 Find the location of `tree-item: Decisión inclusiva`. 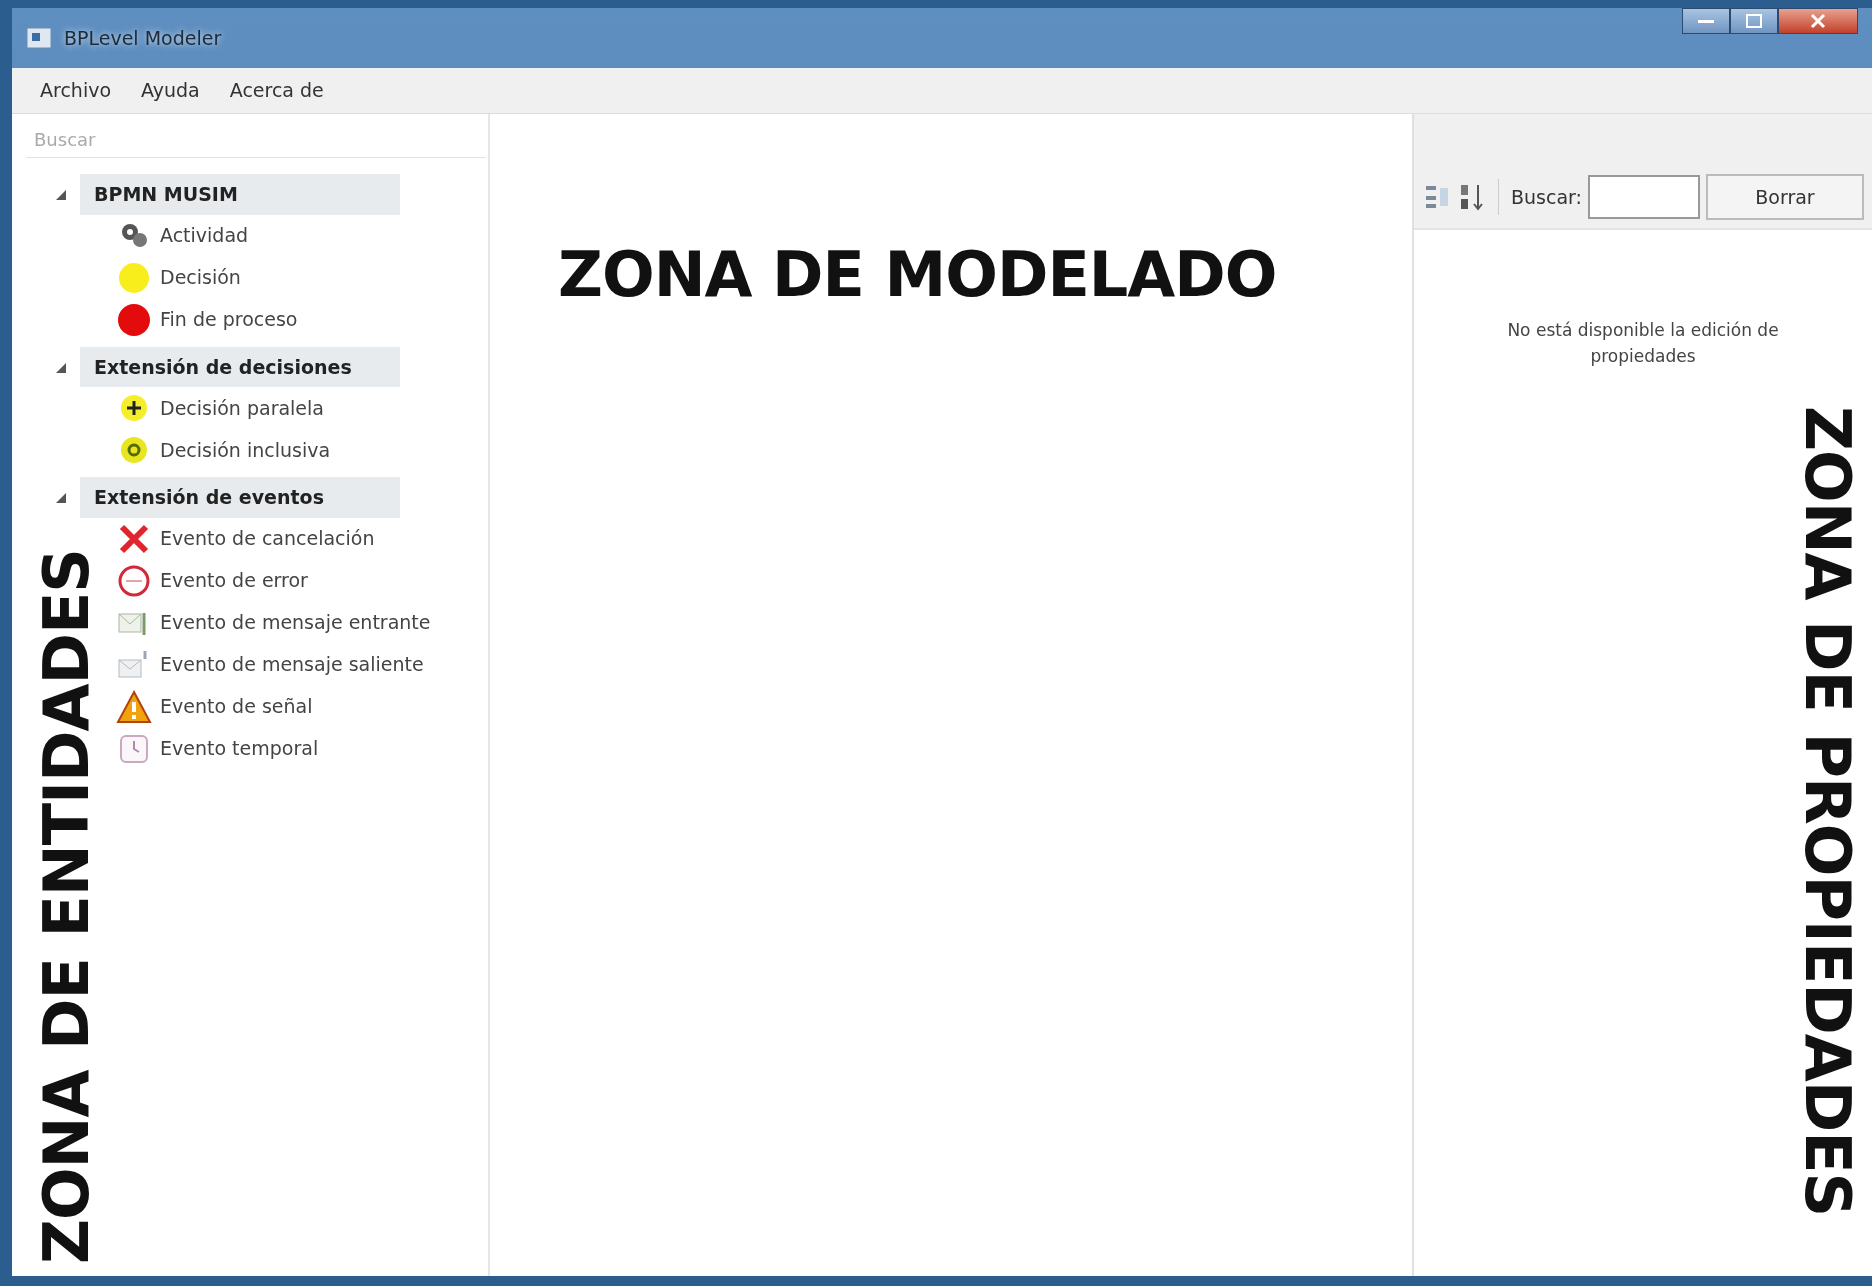

tree-item: Decisión inclusiva is located at coordinates (245, 450).